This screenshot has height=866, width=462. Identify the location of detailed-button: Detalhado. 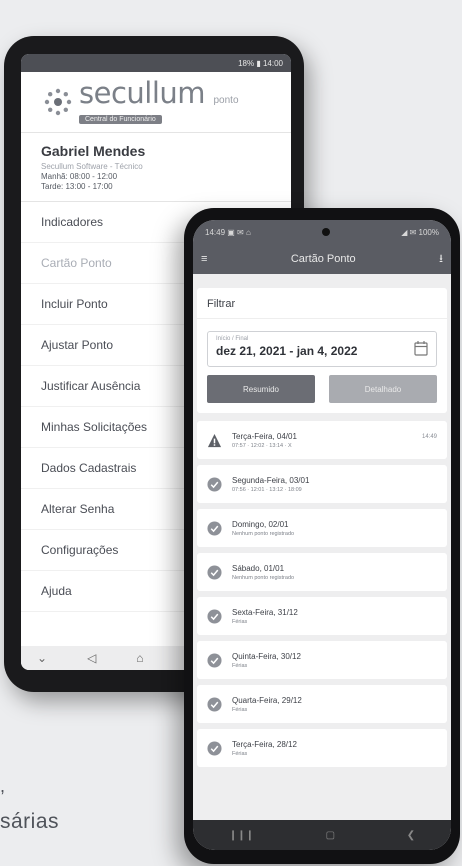
(383, 389).